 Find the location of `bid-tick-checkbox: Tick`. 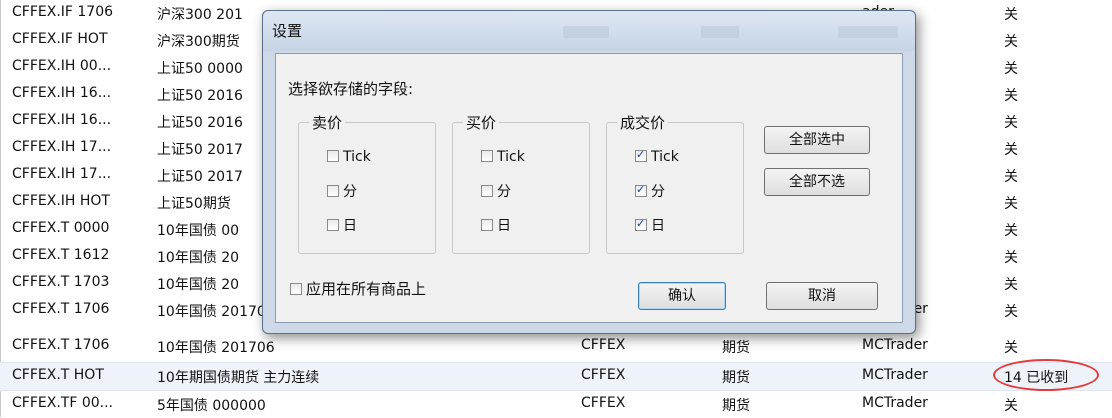

bid-tick-checkbox: Tick is located at coordinates (503, 157).